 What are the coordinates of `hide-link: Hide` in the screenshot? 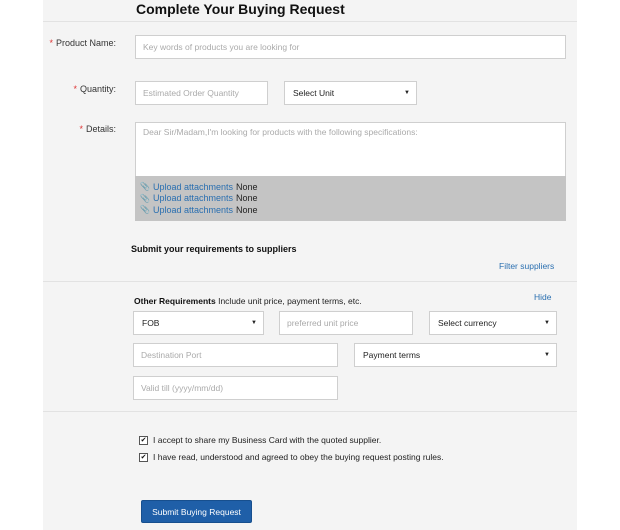 It's located at (542, 297).